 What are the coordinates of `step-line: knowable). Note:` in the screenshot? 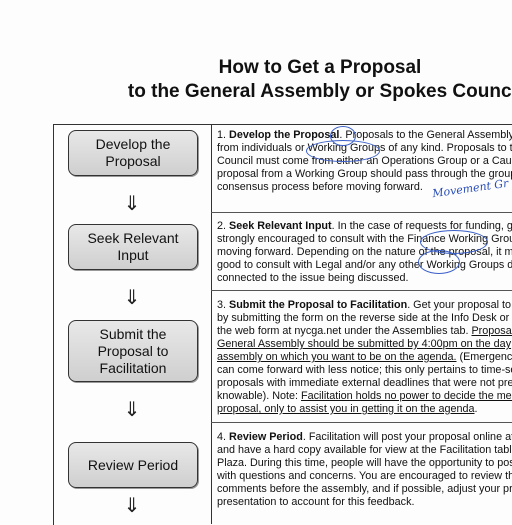 It's located at (259, 396).